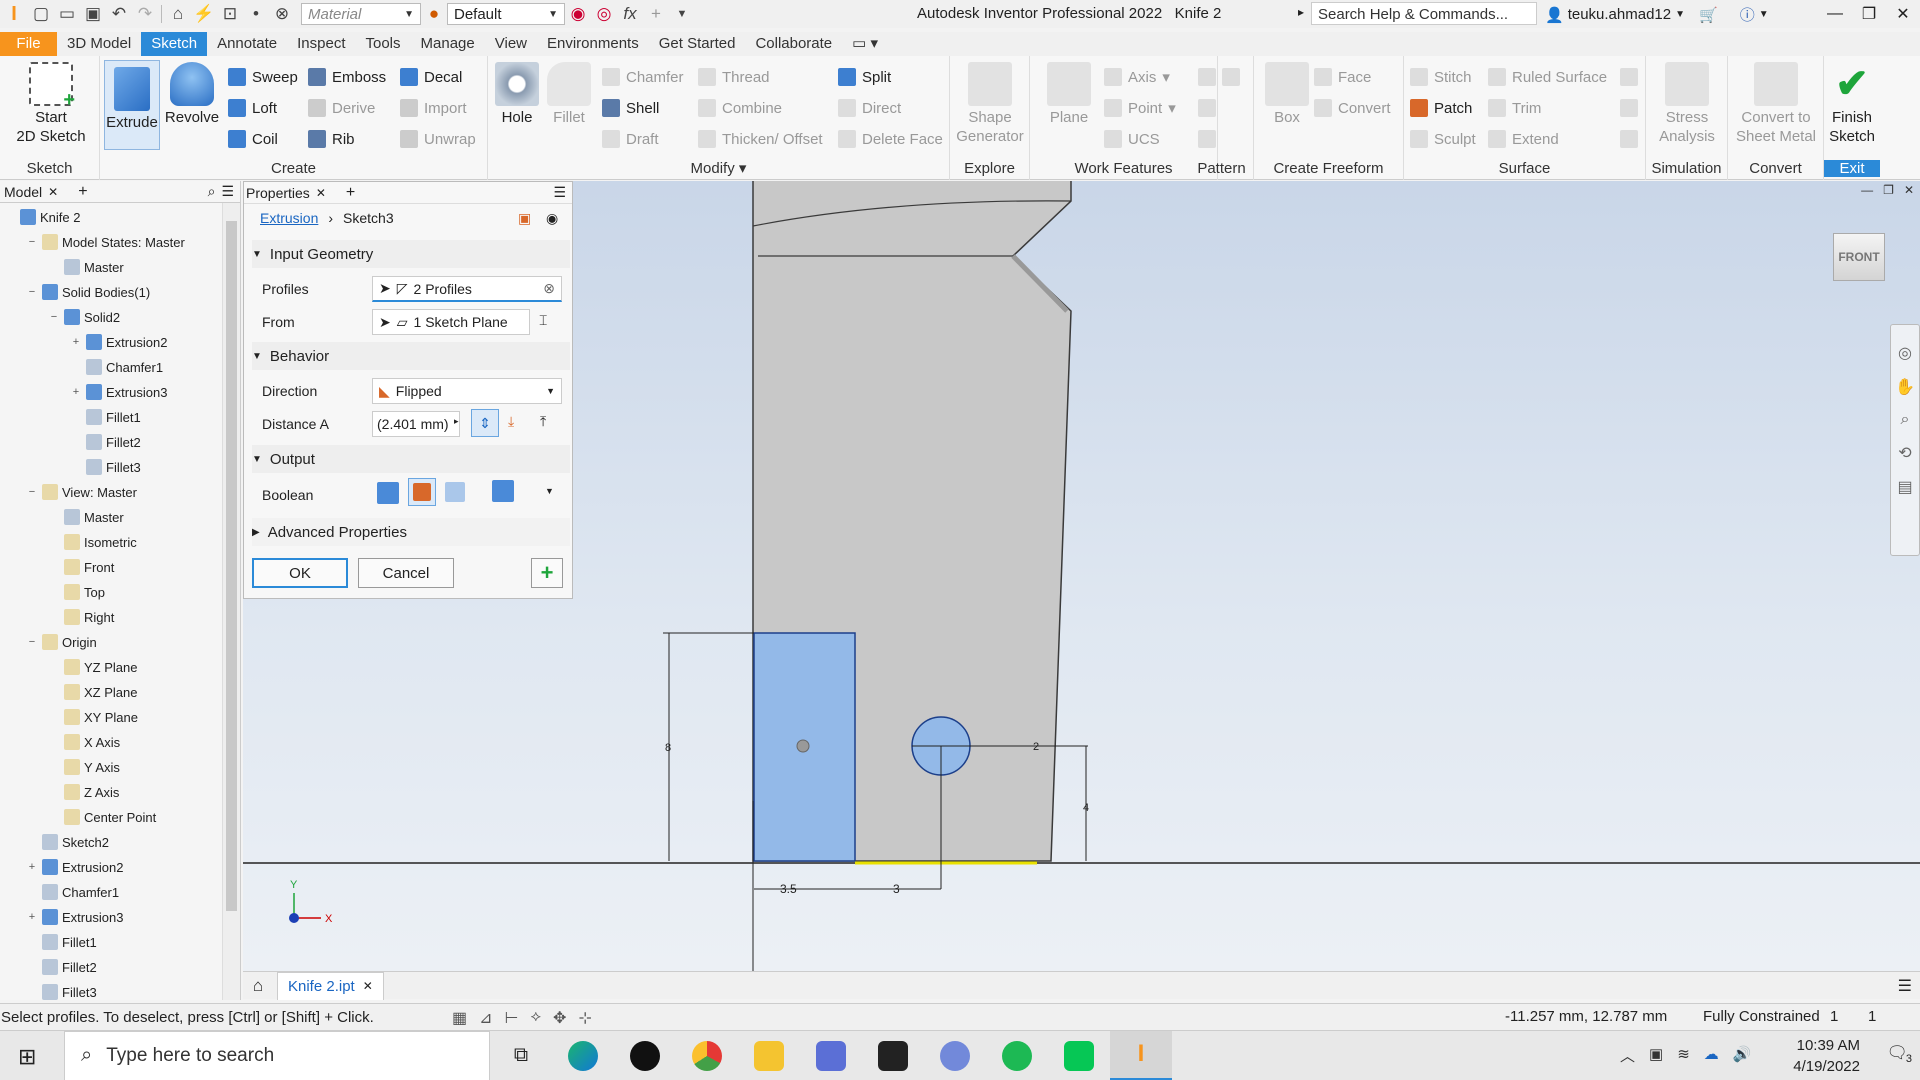 The width and height of the screenshot is (1920, 1080). I want to click on user-account: 👤 teuku.ahmad12 ▼ 🛒 ⓘ ▼, so click(1657, 14).